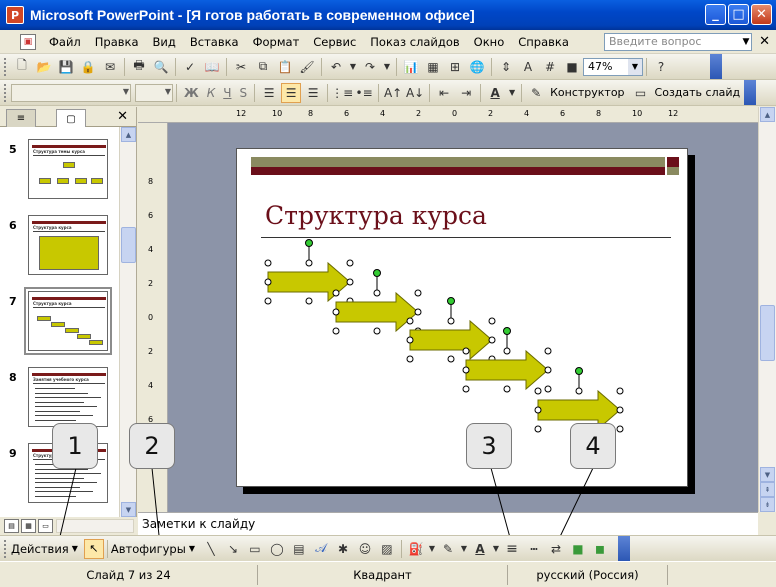 The height and width of the screenshot is (587, 776). What do you see at coordinates (45, 526) in the screenshot?
I see `slideshow-icon: ▭` at bounding box center [45, 526].